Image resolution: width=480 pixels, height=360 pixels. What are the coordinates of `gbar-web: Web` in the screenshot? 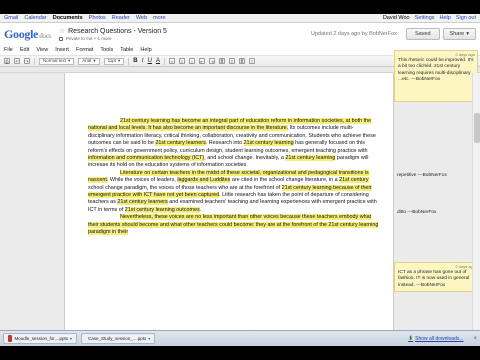 It's located at (141, 18).